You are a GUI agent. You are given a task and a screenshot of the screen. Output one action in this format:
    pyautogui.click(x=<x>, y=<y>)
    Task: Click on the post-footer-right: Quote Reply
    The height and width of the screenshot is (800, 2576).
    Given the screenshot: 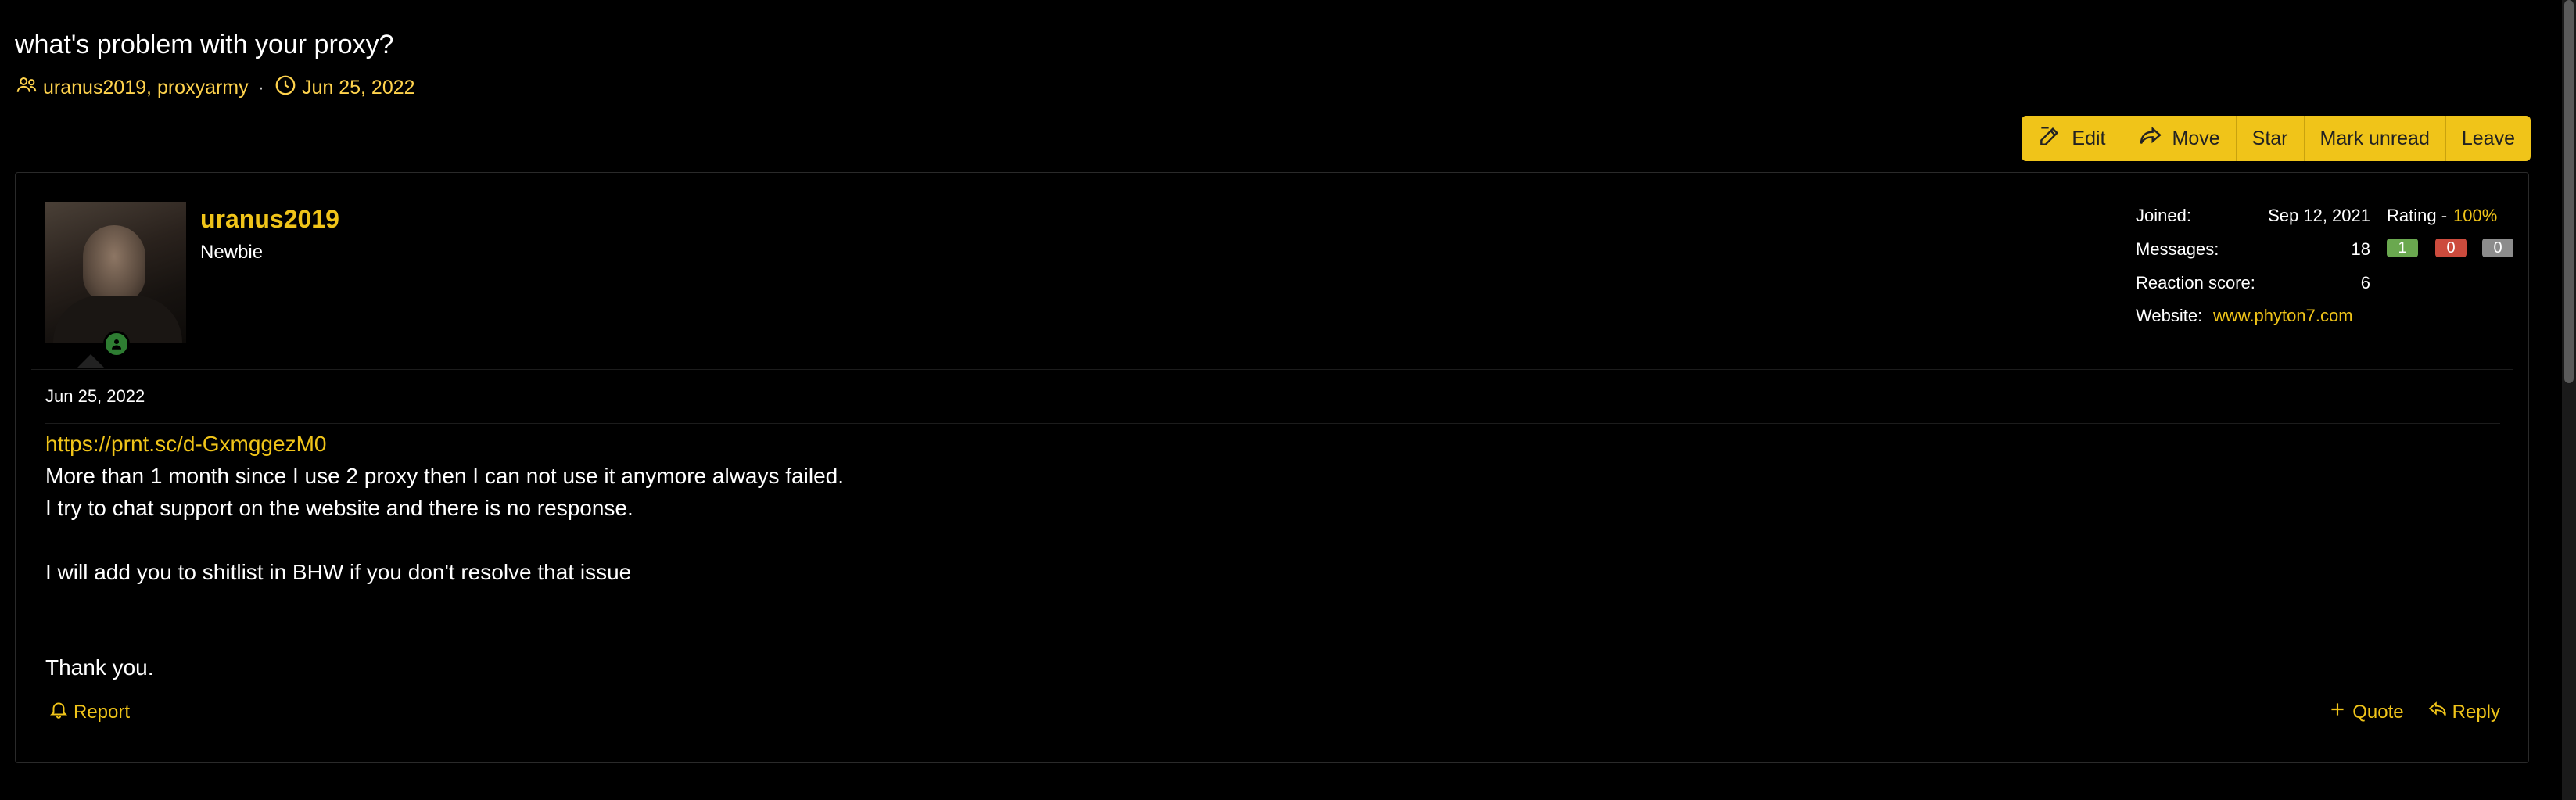 What is the action you would take?
    pyautogui.click(x=2413, y=712)
    